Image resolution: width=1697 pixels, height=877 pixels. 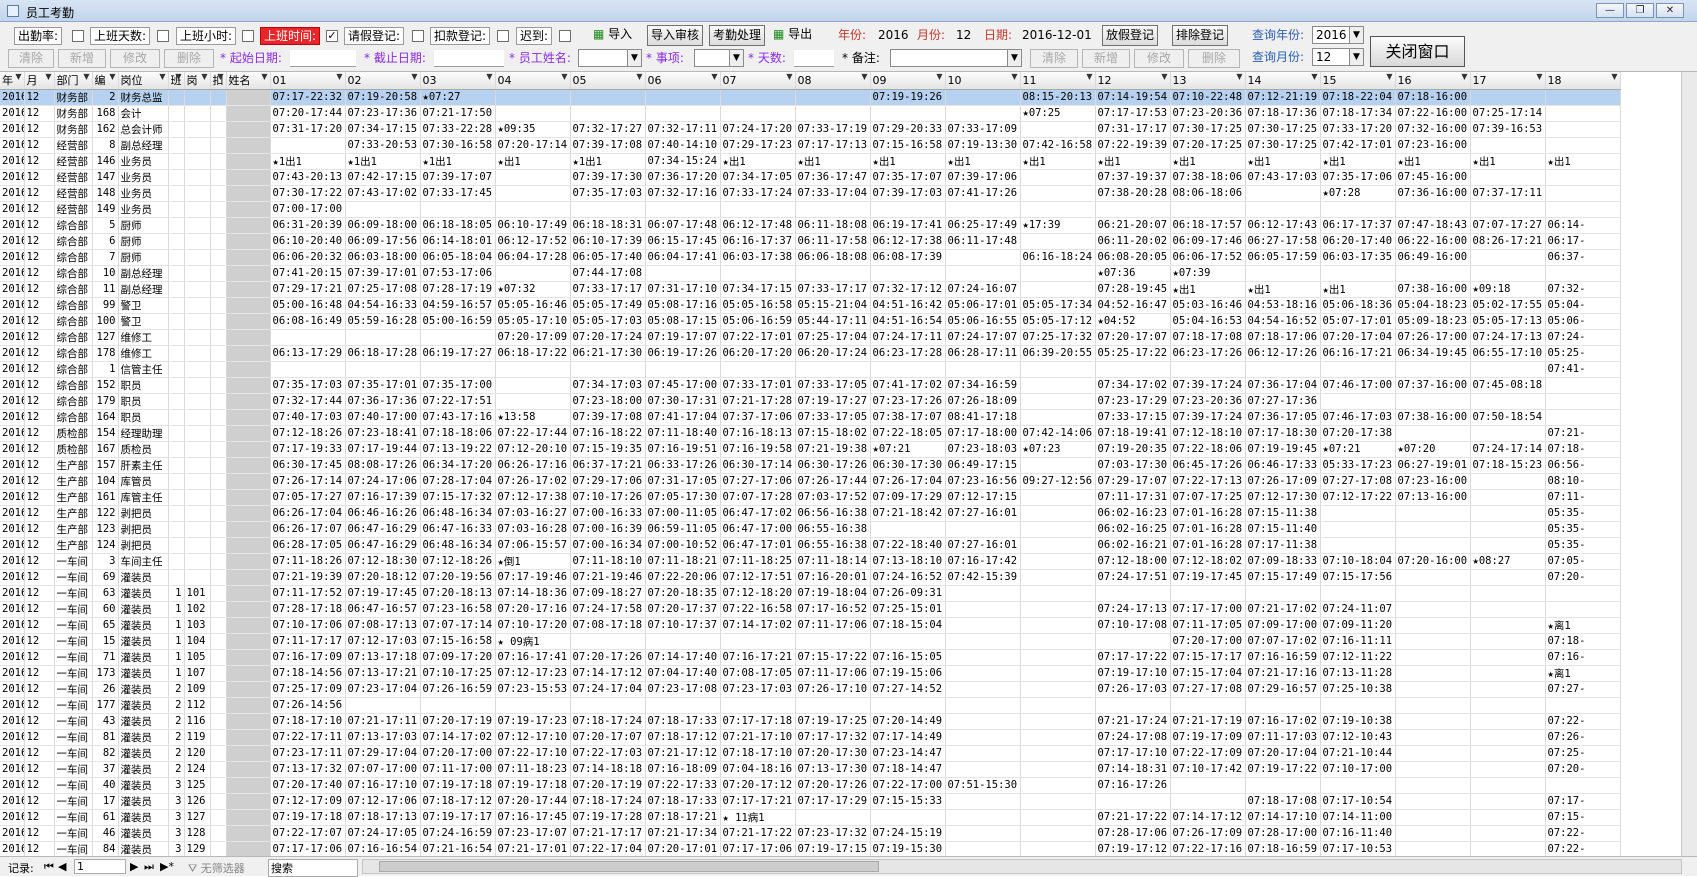 What do you see at coordinates (105, 193) in the screenshot?
I see `table-cell: 148` at bounding box center [105, 193].